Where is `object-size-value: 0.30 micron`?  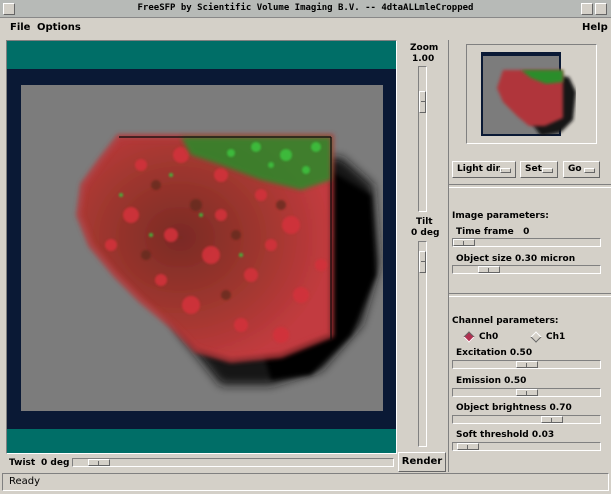
object-size-value: 0.30 micron is located at coordinates (545, 259).